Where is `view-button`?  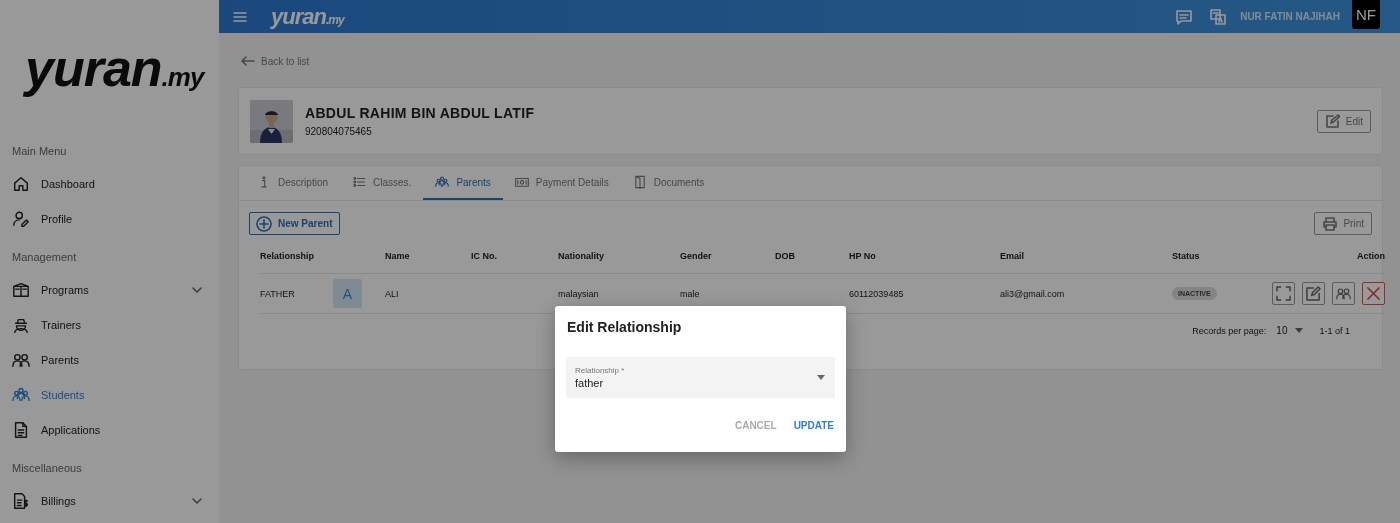
view-button is located at coordinates (1283, 293).